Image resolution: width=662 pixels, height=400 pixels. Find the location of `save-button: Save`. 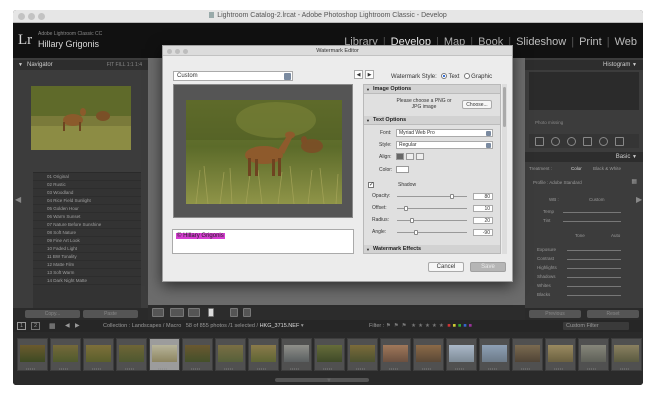

save-button: Save is located at coordinates (488, 267).